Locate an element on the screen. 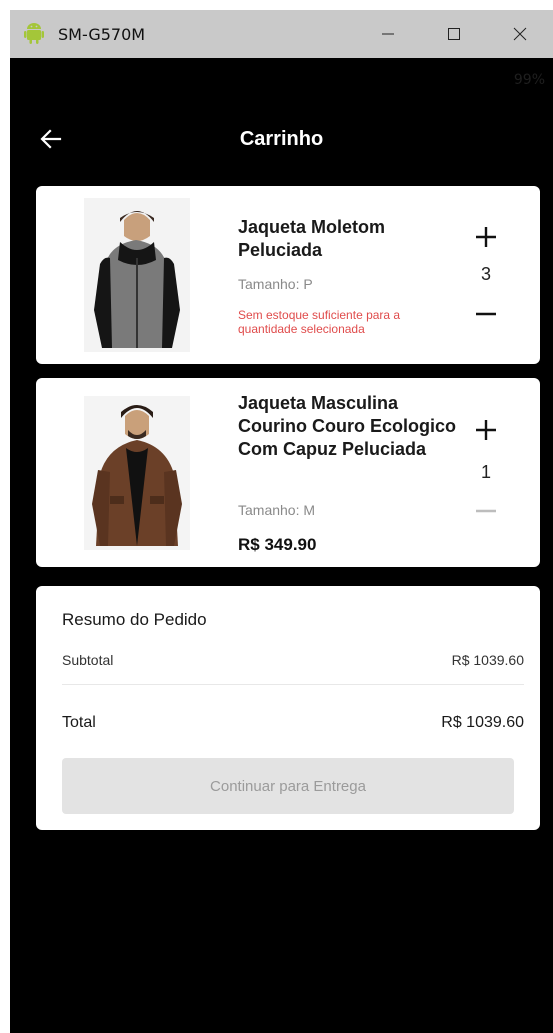  subtotal-value: R$ 1039.60 is located at coordinates (487, 660).